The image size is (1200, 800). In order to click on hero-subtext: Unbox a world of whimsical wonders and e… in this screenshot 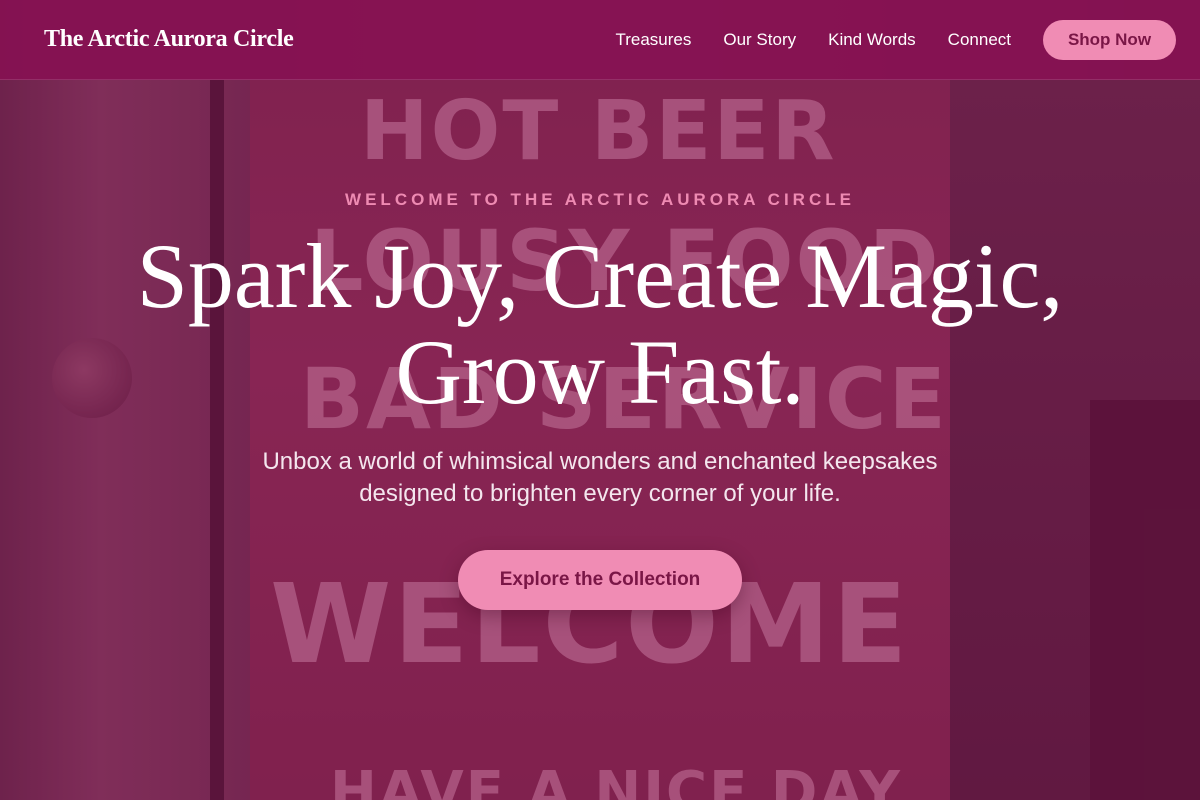, I will do `click(600, 477)`.